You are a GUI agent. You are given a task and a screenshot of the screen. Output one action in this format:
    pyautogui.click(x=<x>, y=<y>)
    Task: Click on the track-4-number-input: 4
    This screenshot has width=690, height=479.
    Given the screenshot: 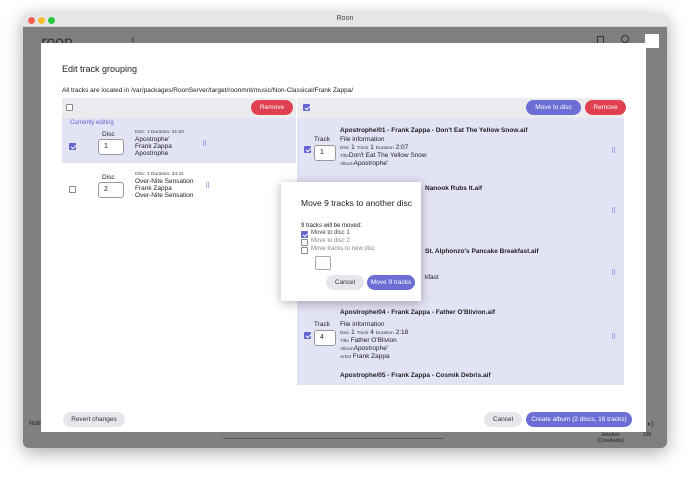 What is the action you would take?
    pyautogui.click(x=325, y=338)
    